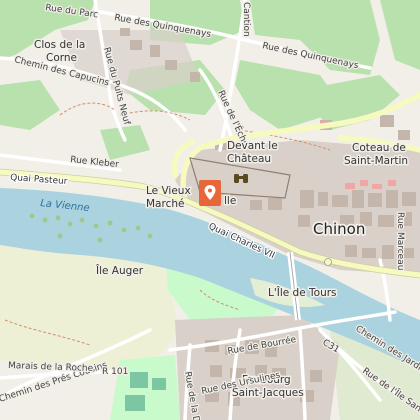 Image resolution: width=420 pixels, height=420 pixels. What do you see at coordinates (165, 204) in the screenshot?
I see `label-vieux-marche-2: Marché` at bounding box center [165, 204].